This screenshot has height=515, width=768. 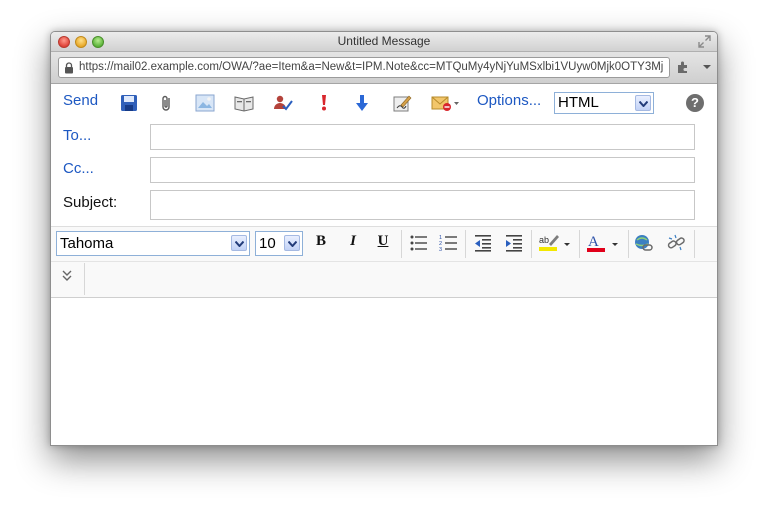 I want to click on bold-button: B, so click(x=321, y=244).